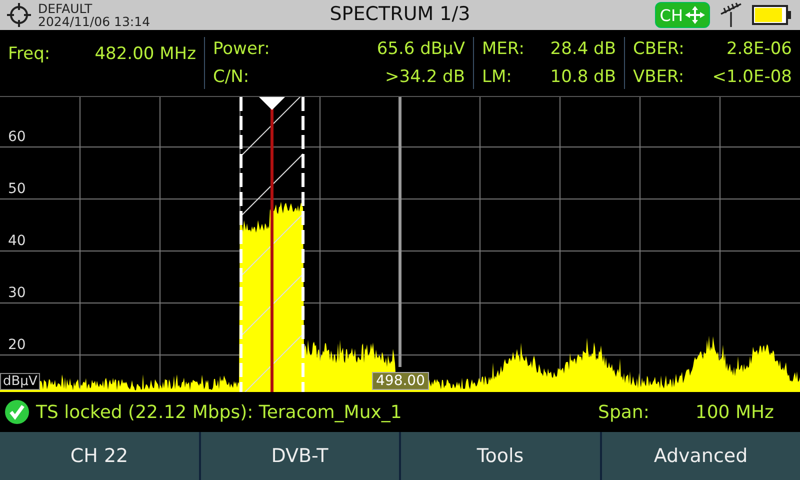 This screenshot has height=480, width=800. I want to click on unit-label: dBµV, so click(20, 381).